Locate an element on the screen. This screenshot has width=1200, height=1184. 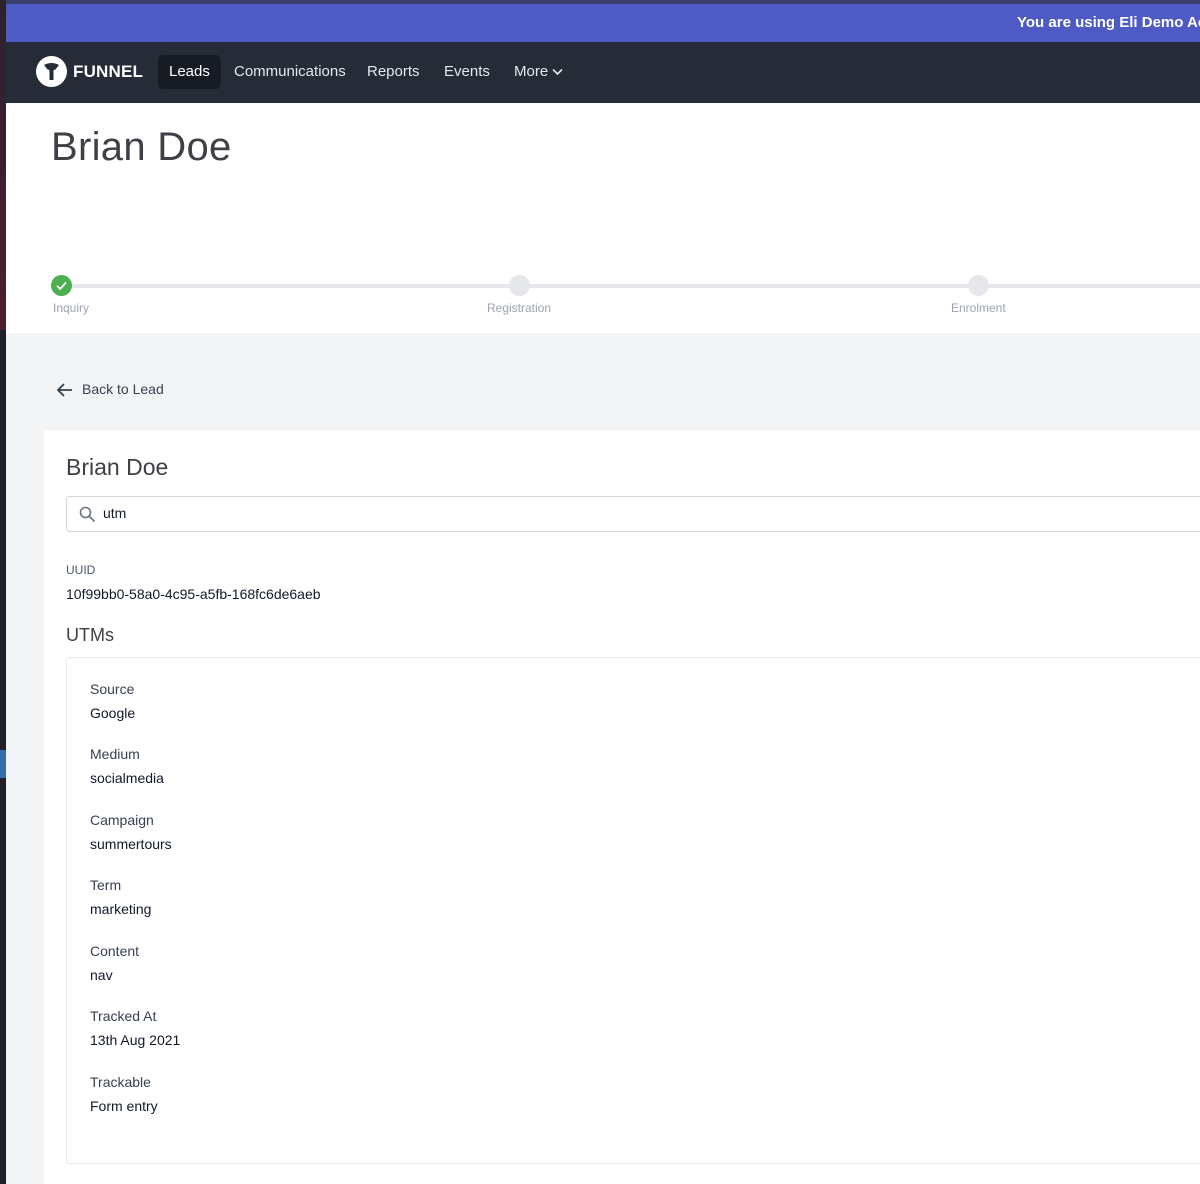
step-label-registration: Registration is located at coordinates (519, 308).